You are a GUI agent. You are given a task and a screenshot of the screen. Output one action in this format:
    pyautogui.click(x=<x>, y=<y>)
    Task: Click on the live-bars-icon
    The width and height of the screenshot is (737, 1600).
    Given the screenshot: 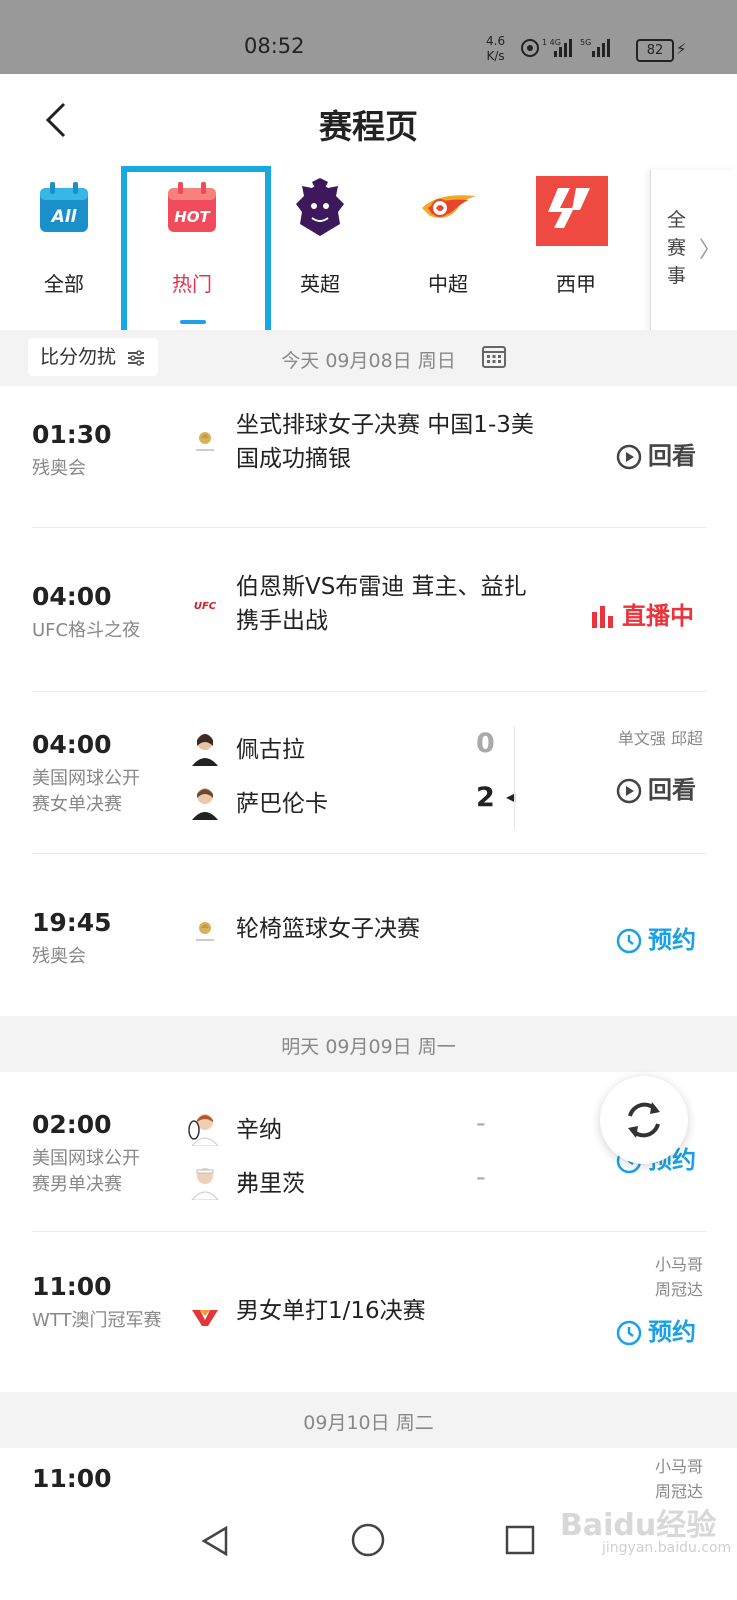 What is the action you would take?
    pyautogui.click(x=602, y=617)
    